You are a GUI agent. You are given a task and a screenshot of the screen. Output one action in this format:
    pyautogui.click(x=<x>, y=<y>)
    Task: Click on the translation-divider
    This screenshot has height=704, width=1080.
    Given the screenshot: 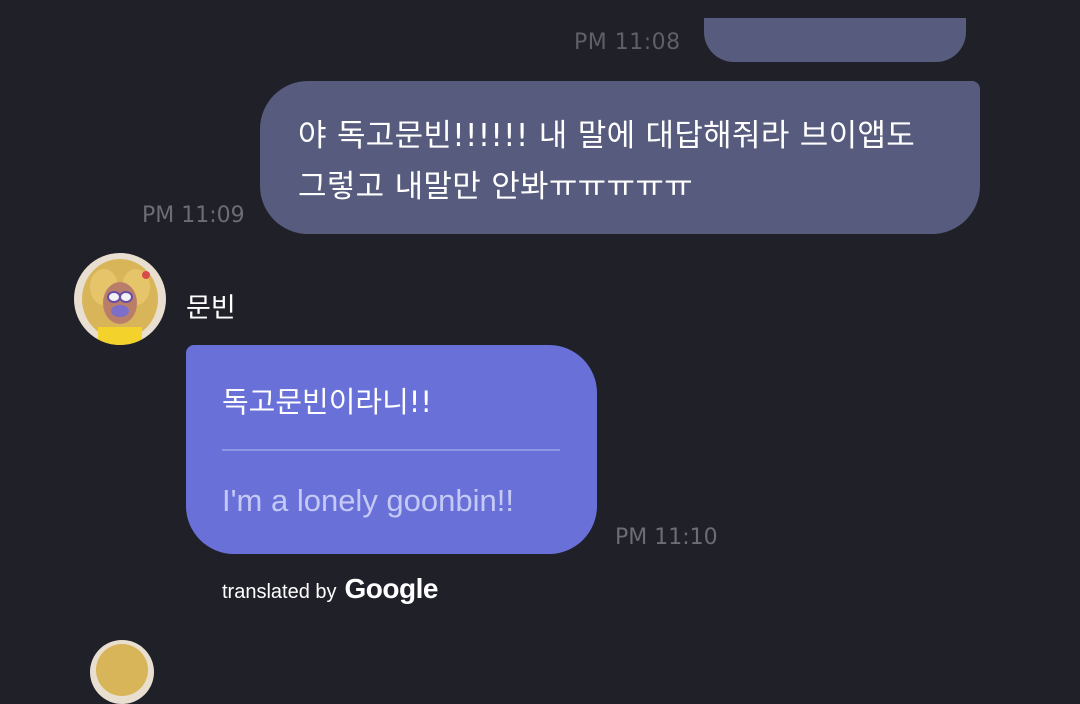 What is the action you would take?
    pyautogui.click(x=391, y=450)
    